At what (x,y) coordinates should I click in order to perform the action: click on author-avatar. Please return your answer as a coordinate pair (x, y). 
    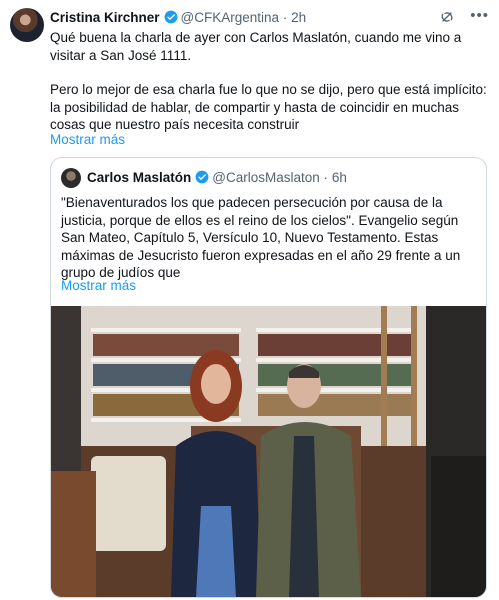
    Looking at the image, I should click on (27, 25).